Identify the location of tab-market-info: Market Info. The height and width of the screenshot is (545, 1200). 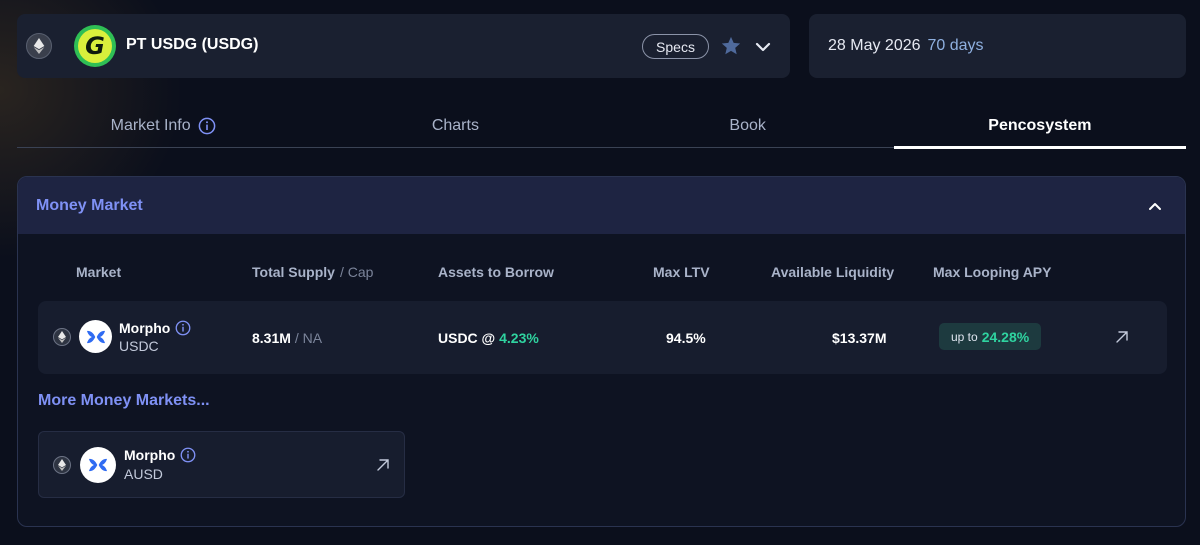
(163, 127).